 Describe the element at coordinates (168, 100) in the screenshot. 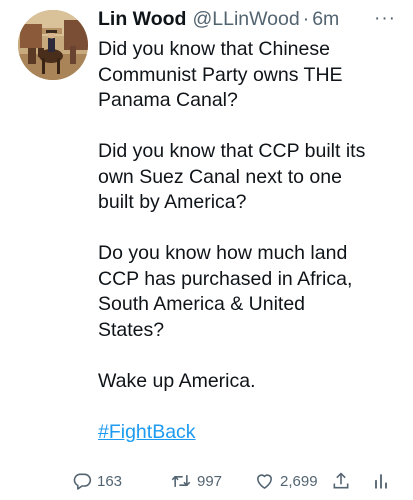

I see `text-line: Panama Canal?` at that location.